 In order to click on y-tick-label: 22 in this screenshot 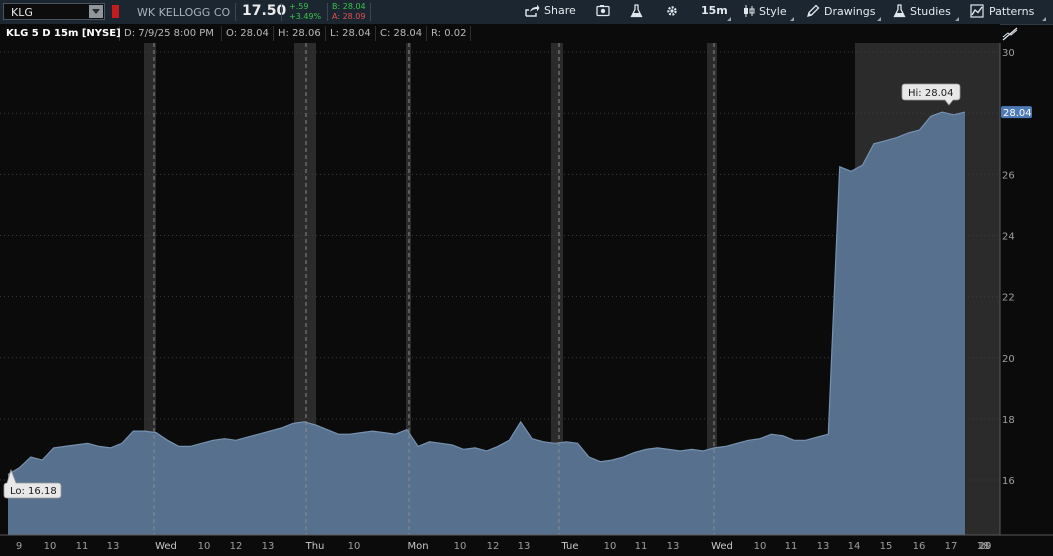, I will do `click(1008, 298)`.